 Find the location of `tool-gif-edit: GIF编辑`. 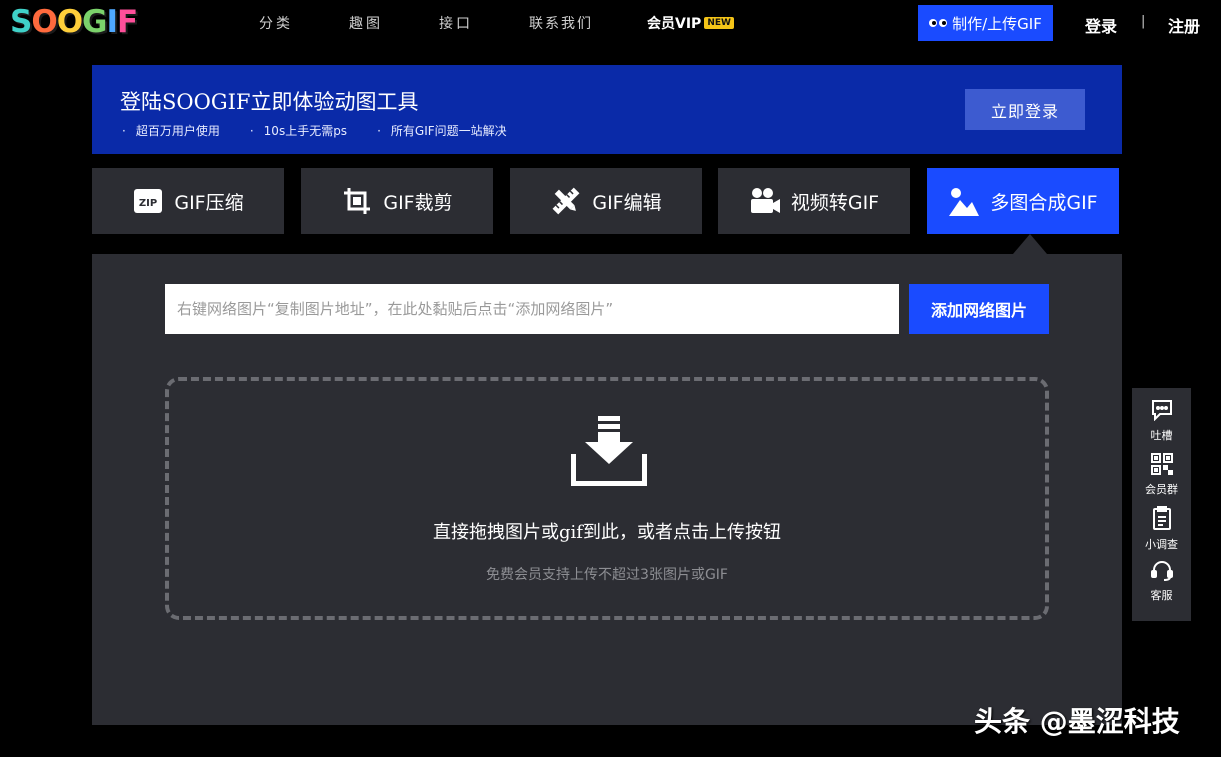

tool-gif-edit: GIF编辑 is located at coordinates (606, 201).